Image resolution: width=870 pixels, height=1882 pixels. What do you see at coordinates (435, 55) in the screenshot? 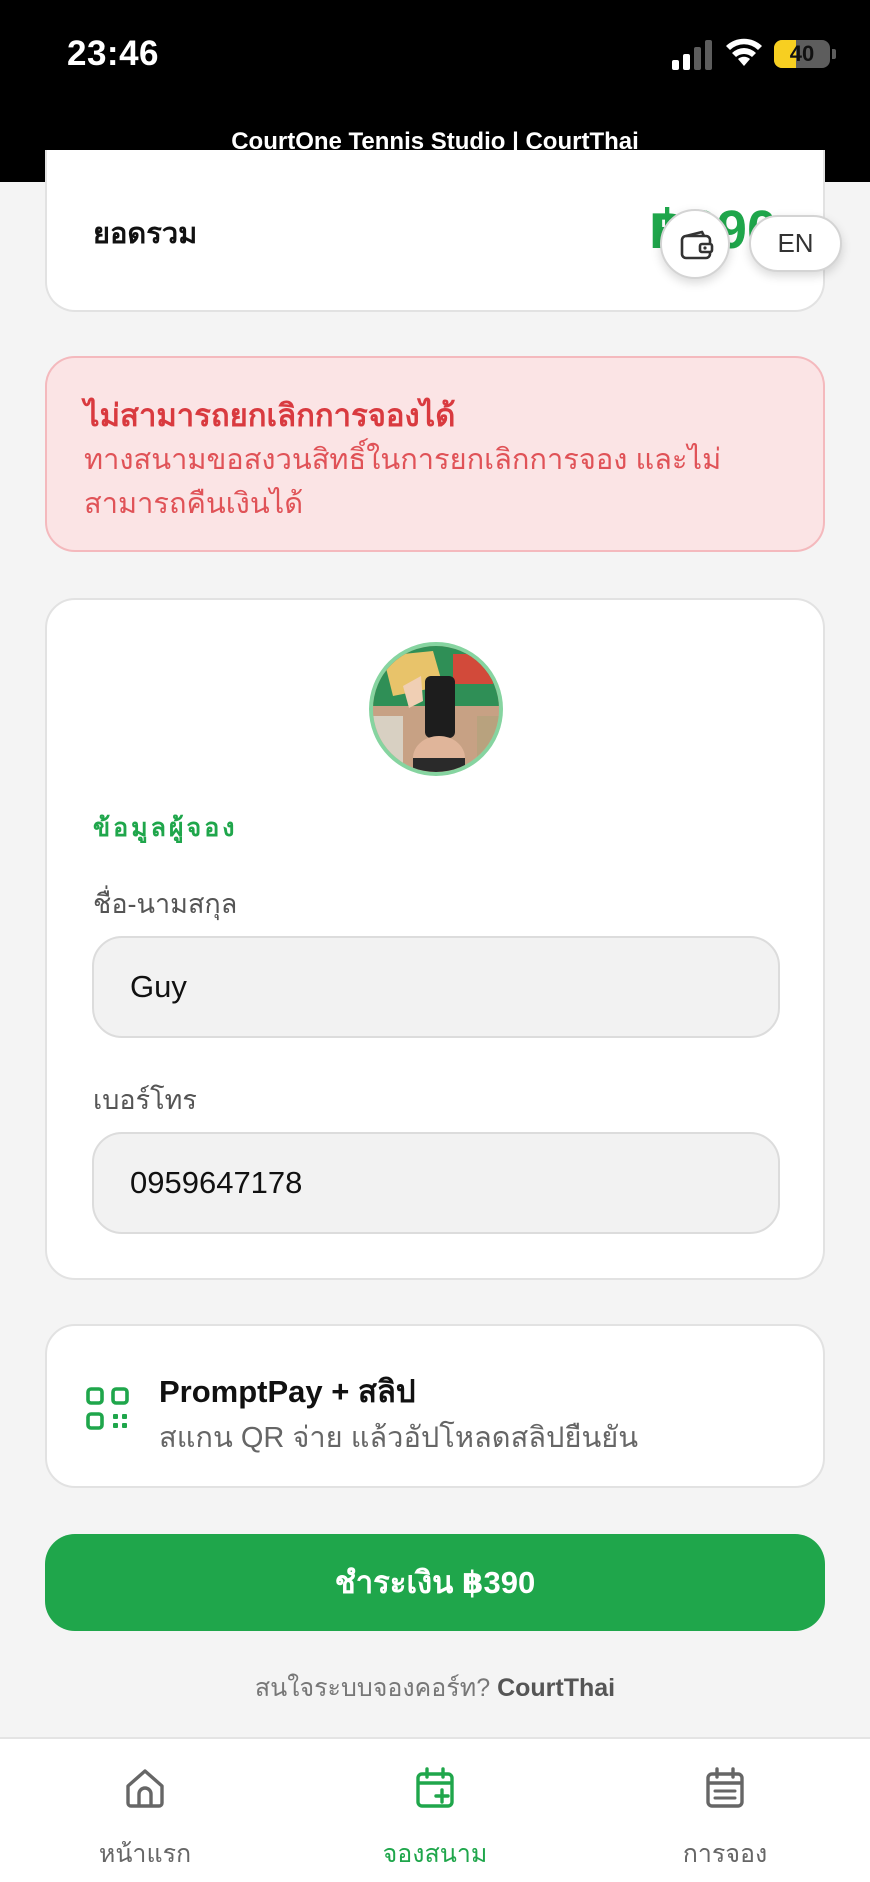
I see `status-bar: 23:46 40` at bounding box center [435, 55].